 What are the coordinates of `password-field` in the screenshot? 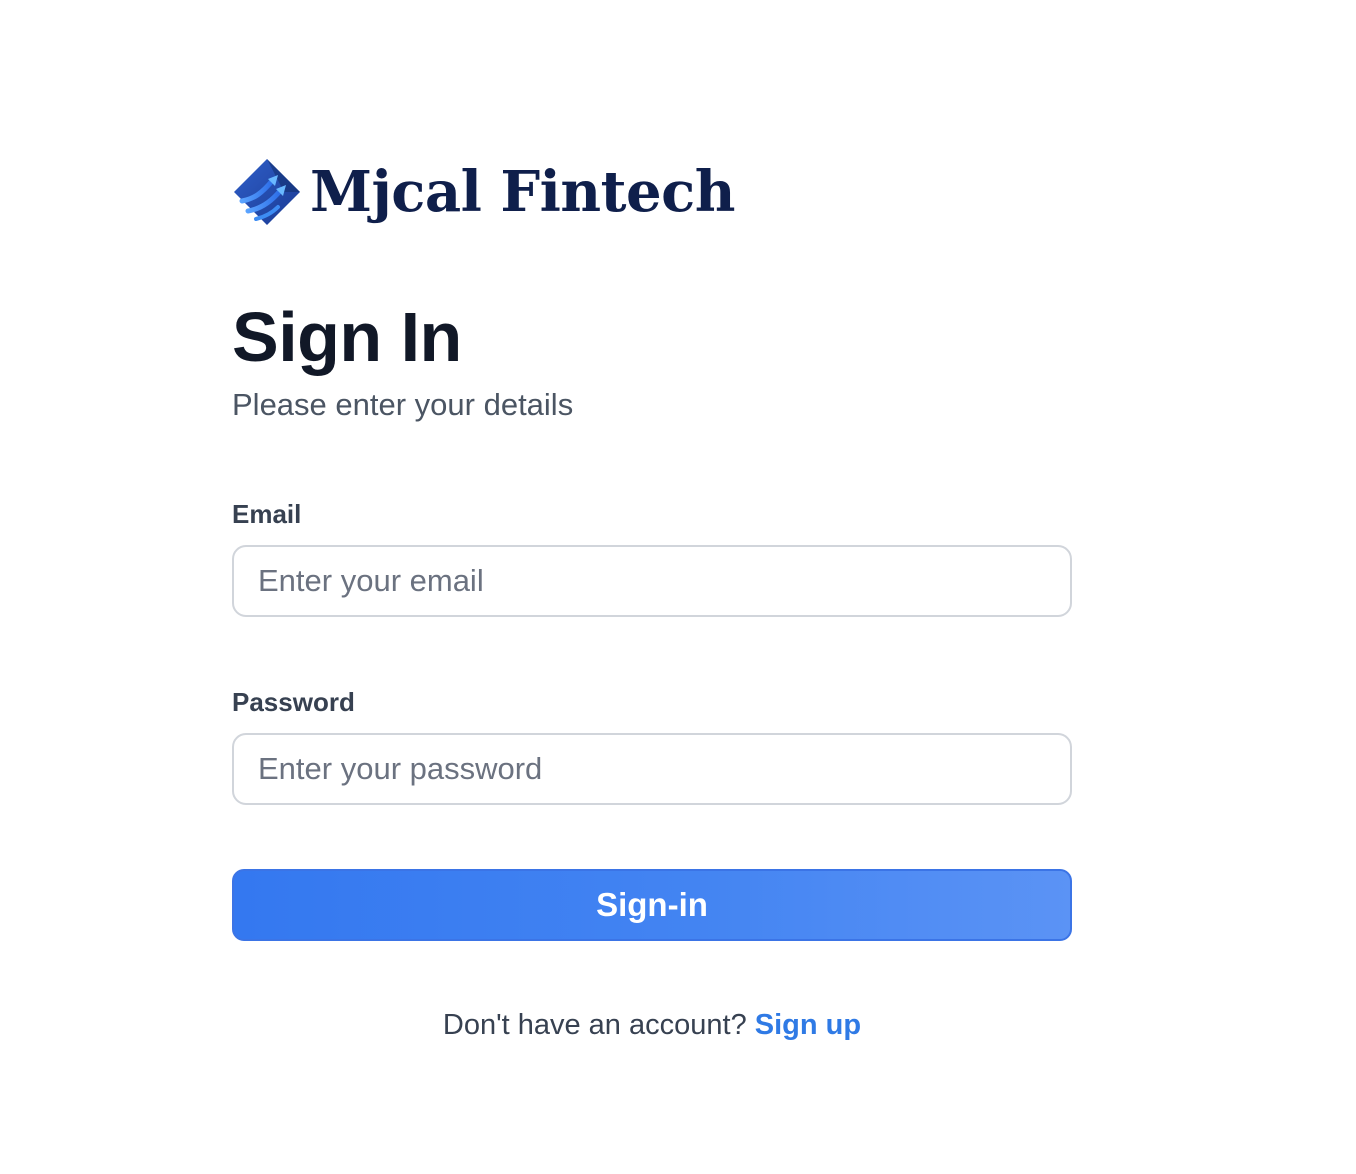 It's located at (652, 769).